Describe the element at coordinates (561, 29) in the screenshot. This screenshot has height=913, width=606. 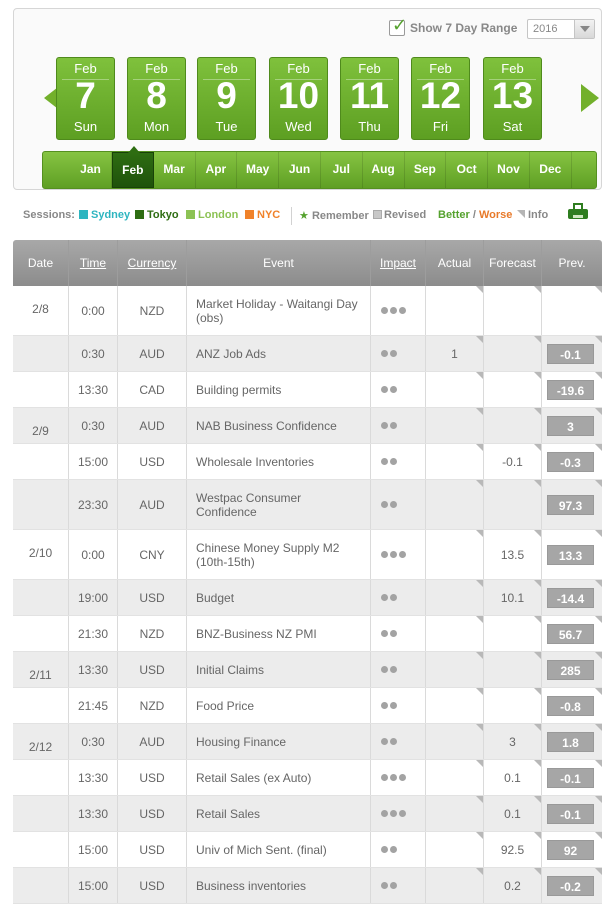
I see `year-select: 2016` at that location.